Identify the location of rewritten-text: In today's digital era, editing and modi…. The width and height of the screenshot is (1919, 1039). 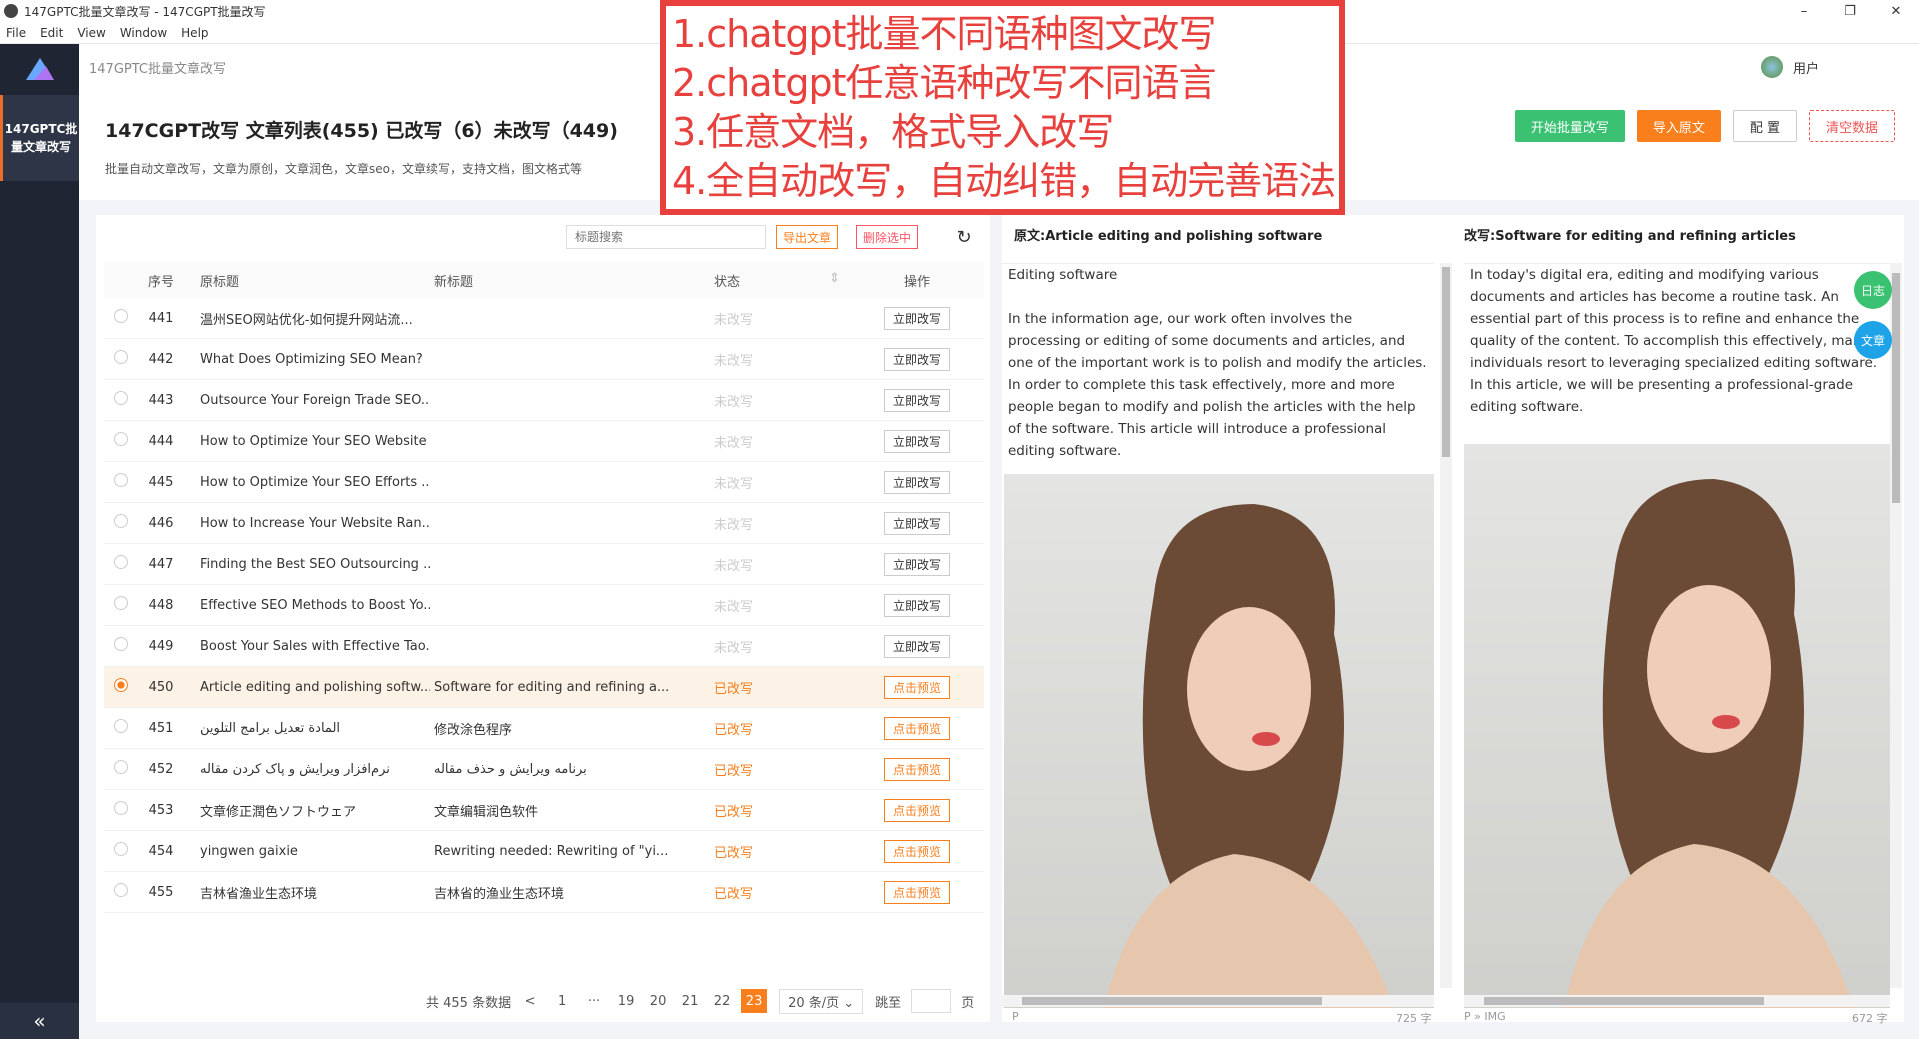
(1679, 341).